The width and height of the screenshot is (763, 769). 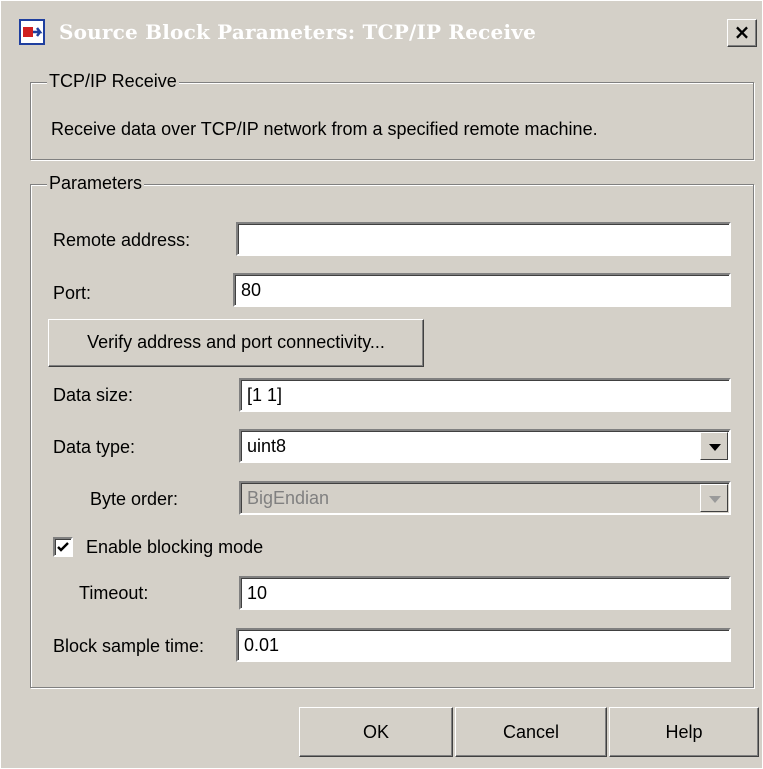 I want to click on enable-blocking-checkbox, so click(x=63, y=547).